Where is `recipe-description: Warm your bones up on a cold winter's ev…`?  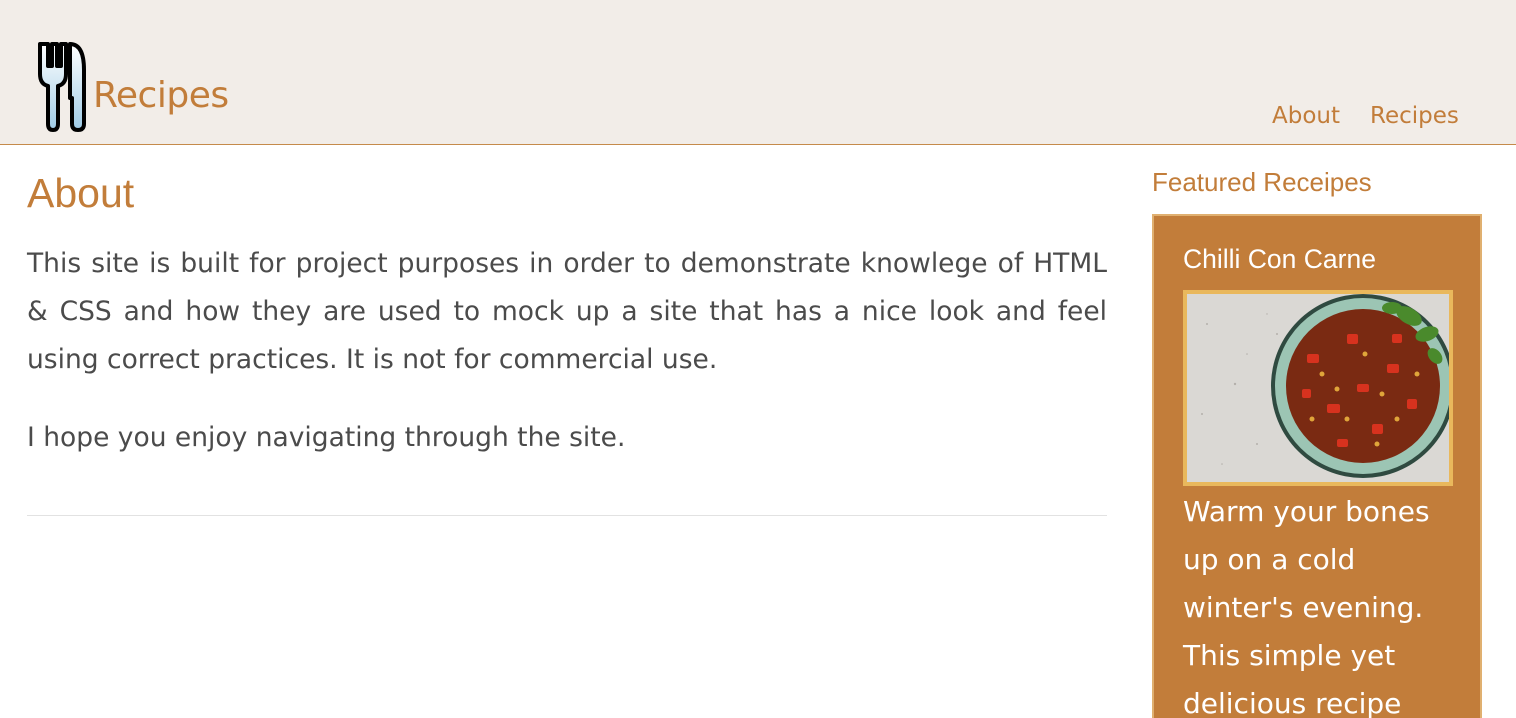 recipe-description: Warm your bones up on a cold winter's ev… is located at coordinates (1306, 606).